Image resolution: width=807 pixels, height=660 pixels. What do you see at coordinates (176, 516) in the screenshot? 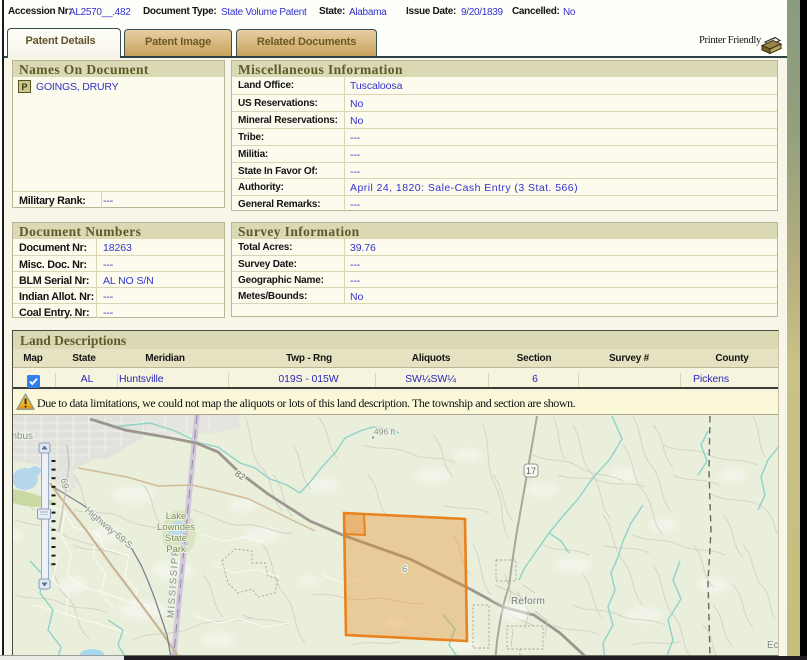
I see `svg-text: Lake` at bounding box center [176, 516].